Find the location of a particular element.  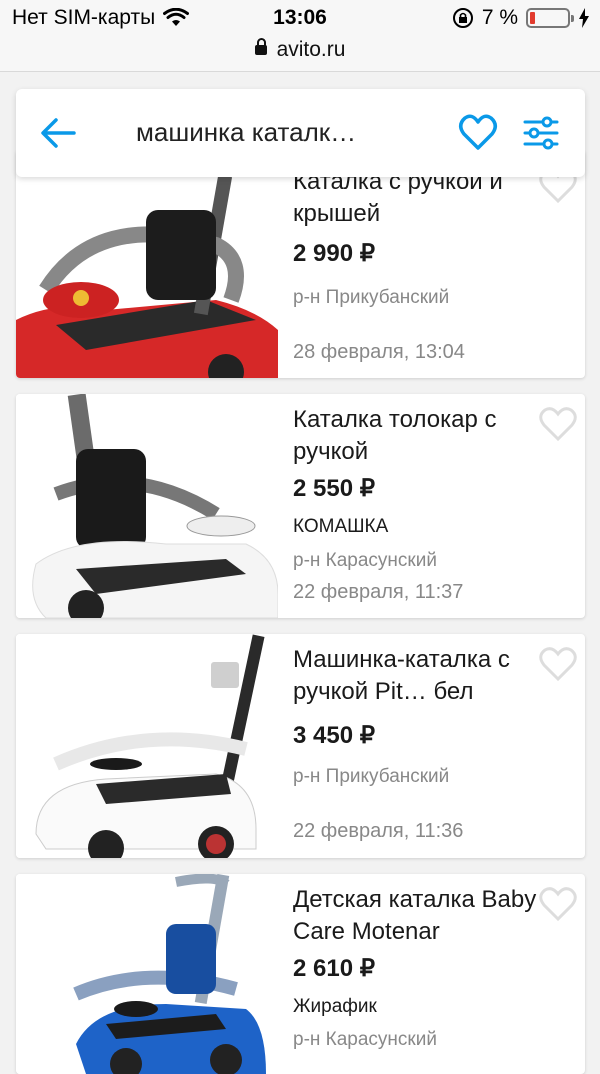

listing-title: Каталка толокар с ручкой is located at coordinates (413, 436).